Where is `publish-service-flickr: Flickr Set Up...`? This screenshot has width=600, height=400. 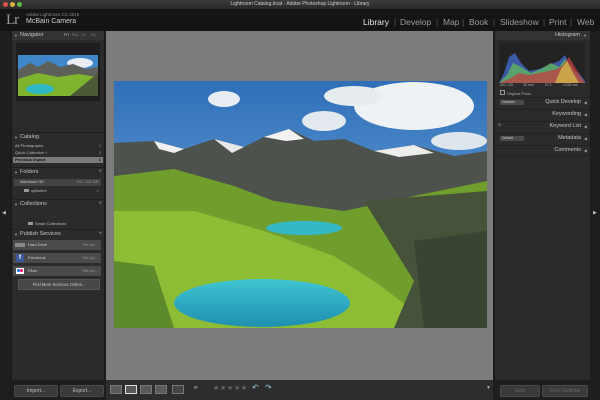
publish-service-flickr: Flickr Set Up... is located at coordinates (57, 271).